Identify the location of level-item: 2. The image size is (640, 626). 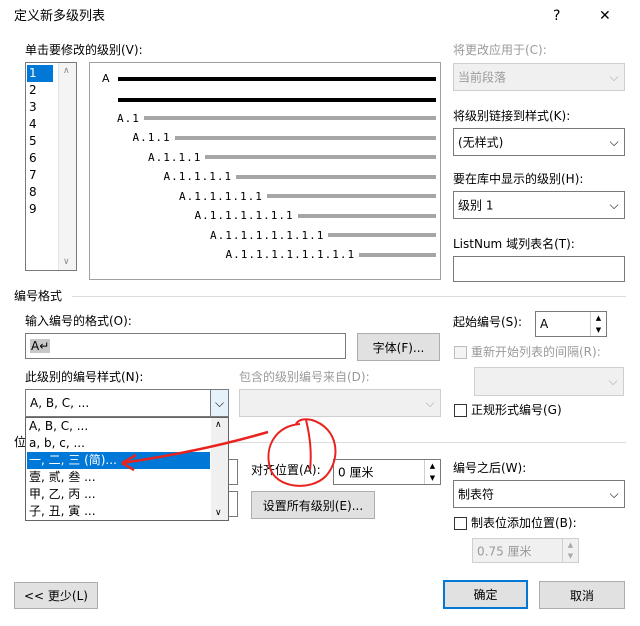
(40, 90).